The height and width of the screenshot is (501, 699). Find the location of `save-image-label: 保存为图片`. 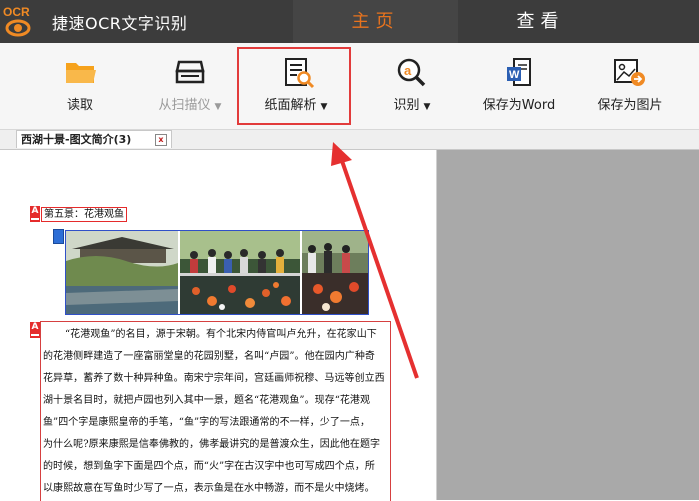

save-image-label: 保存为图片 is located at coordinates (630, 105).